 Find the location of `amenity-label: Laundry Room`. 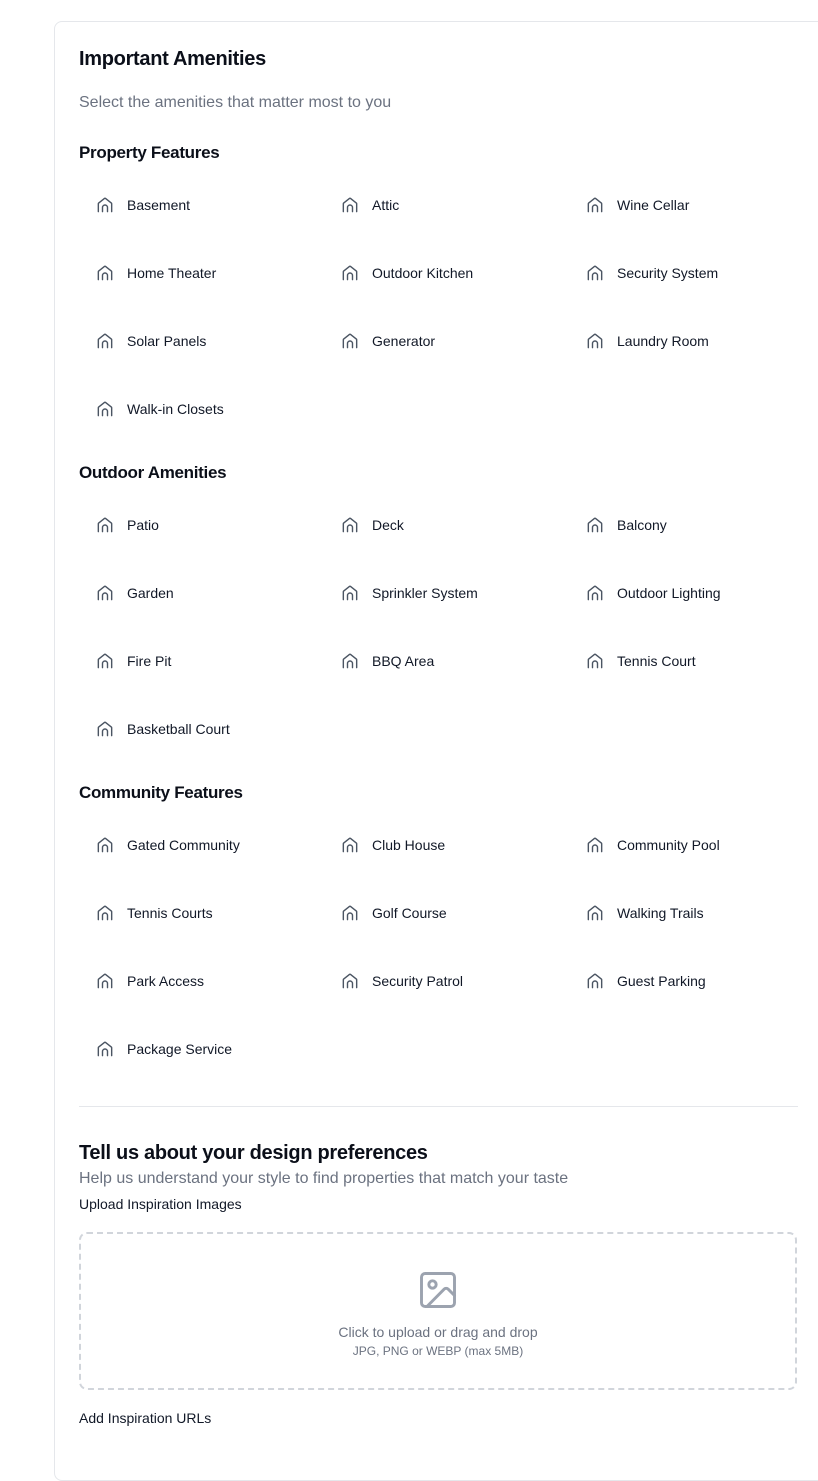

amenity-label: Laundry Room is located at coordinates (663, 341).